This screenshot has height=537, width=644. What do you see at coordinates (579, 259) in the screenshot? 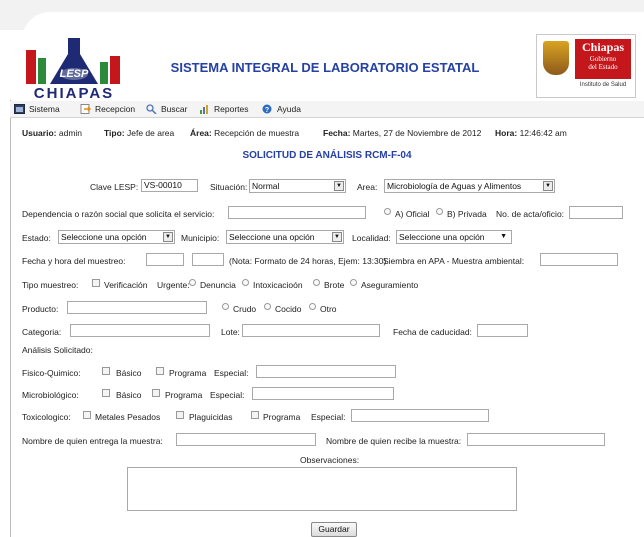
I see `siembra-input` at bounding box center [579, 259].